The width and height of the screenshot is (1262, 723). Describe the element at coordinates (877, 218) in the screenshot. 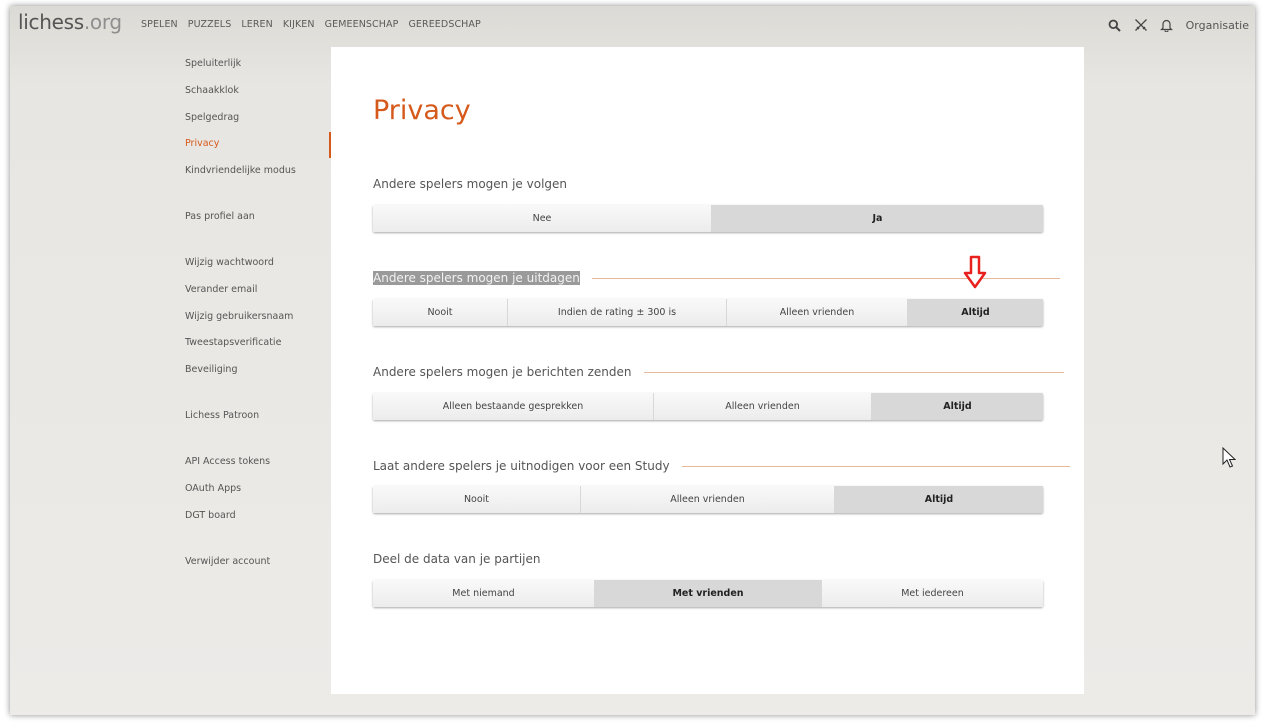

I see `follow-option-ja: Ja` at that location.